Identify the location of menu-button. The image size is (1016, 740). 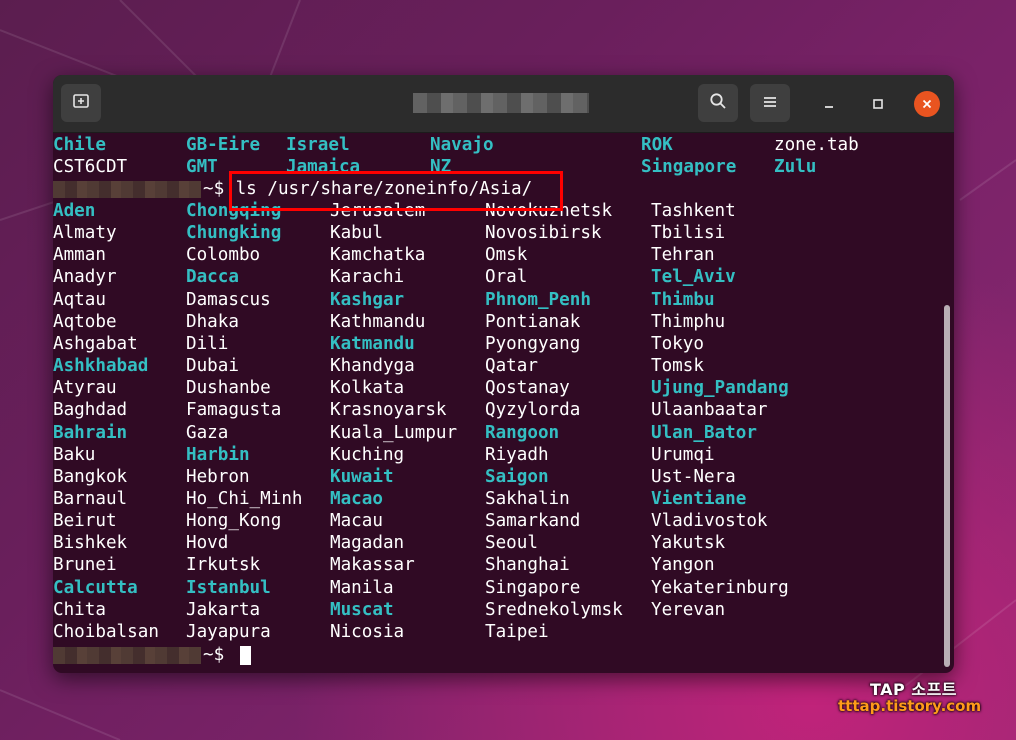
(770, 103).